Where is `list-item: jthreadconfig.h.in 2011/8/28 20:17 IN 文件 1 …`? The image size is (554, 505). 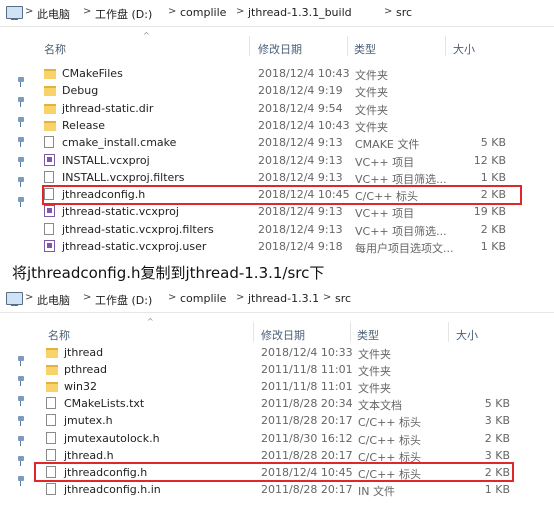 list-item: jthreadconfig.h.in 2011/8/28 20:17 IN 文件 1 … is located at coordinates (282, 489).